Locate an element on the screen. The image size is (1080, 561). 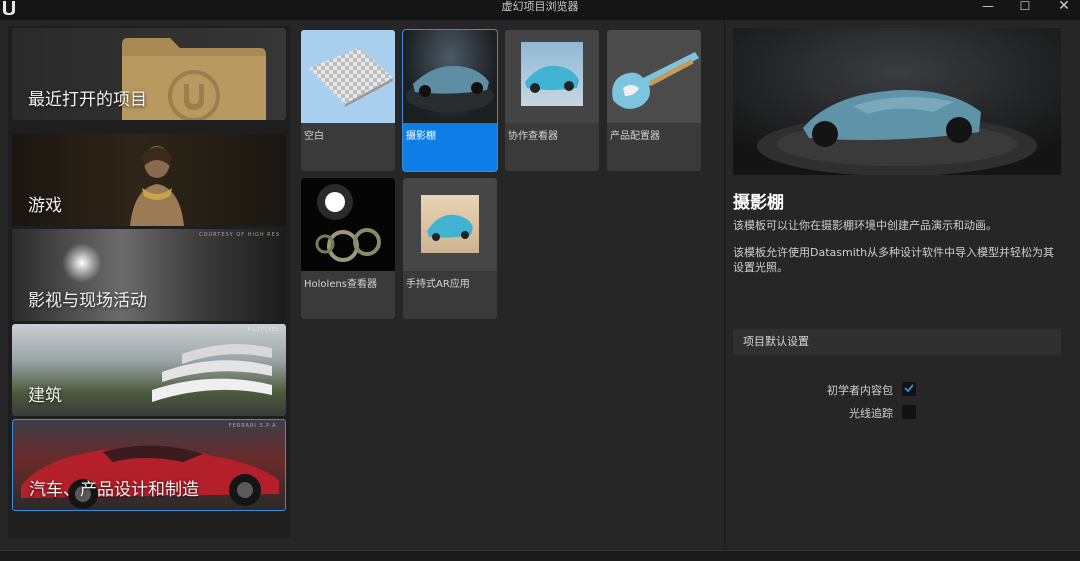
category-film-live-events: COURTESY OF HIGH RES 影视与现场活动 is located at coordinates (149, 275).